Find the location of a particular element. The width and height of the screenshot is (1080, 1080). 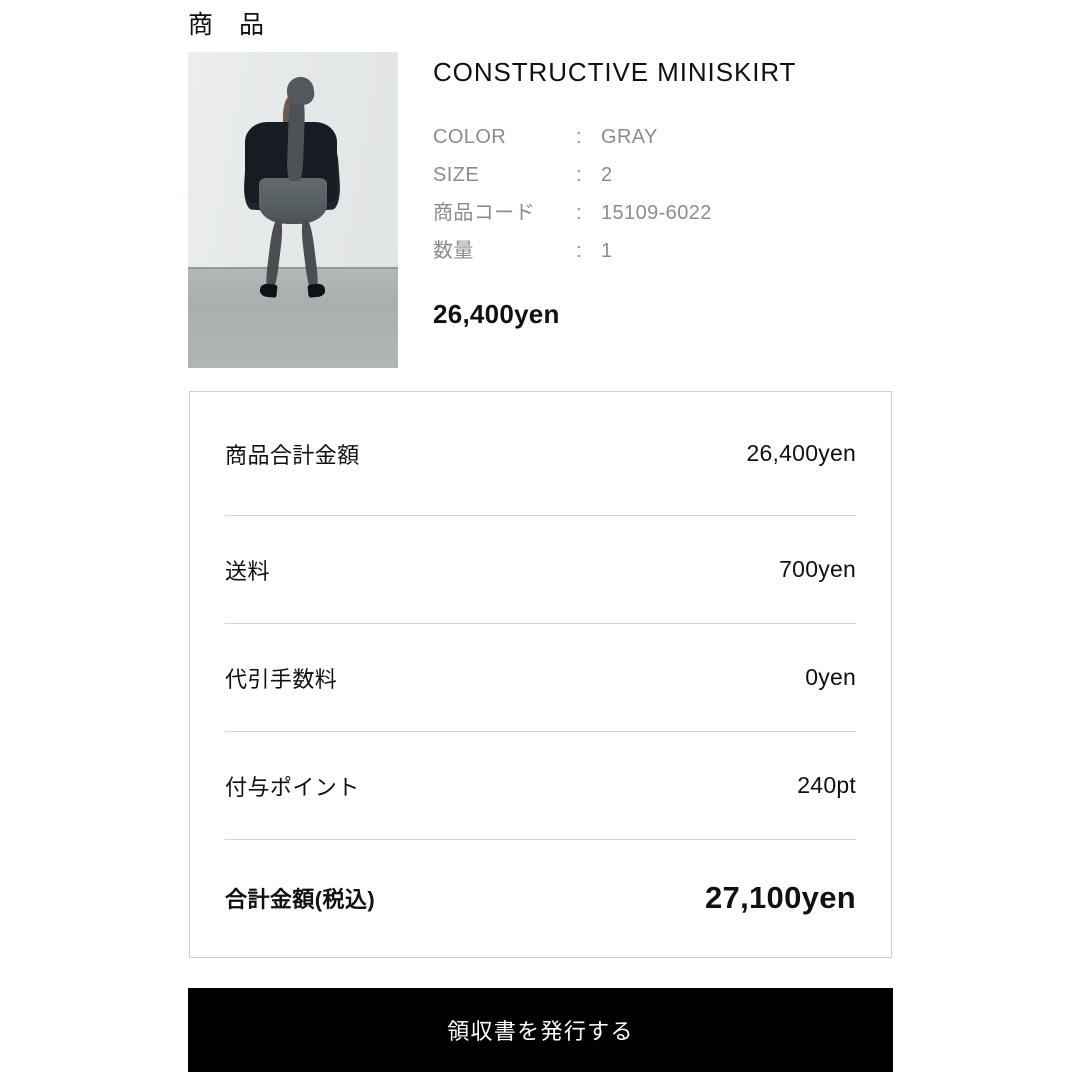

summary-row-shipping: 送料 700yen is located at coordinates (540, 570).